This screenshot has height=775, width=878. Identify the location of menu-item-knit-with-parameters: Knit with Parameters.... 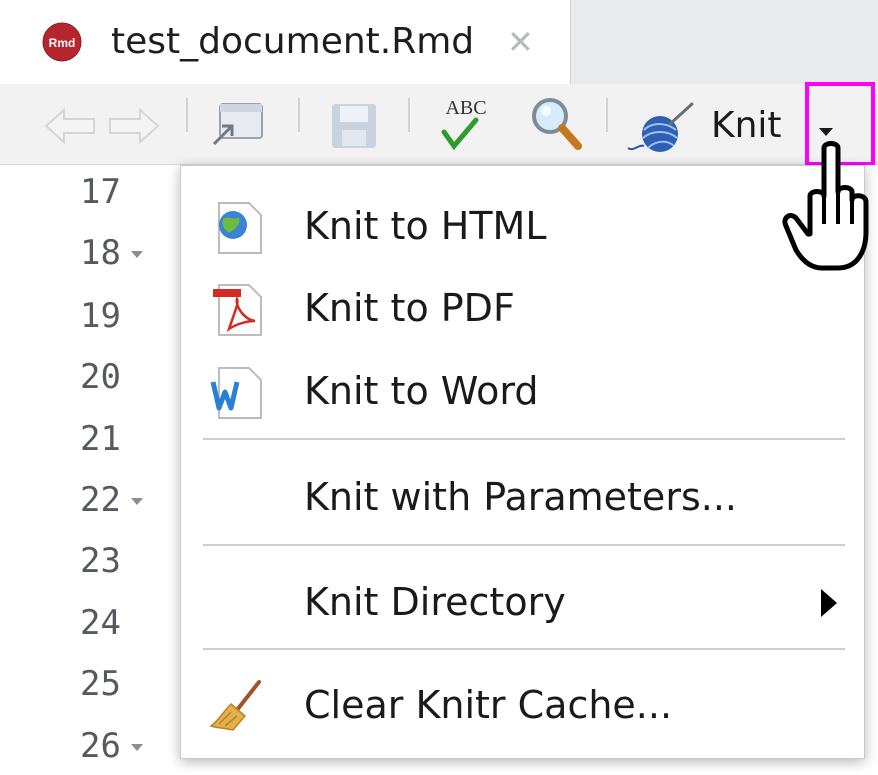
(522, 497).